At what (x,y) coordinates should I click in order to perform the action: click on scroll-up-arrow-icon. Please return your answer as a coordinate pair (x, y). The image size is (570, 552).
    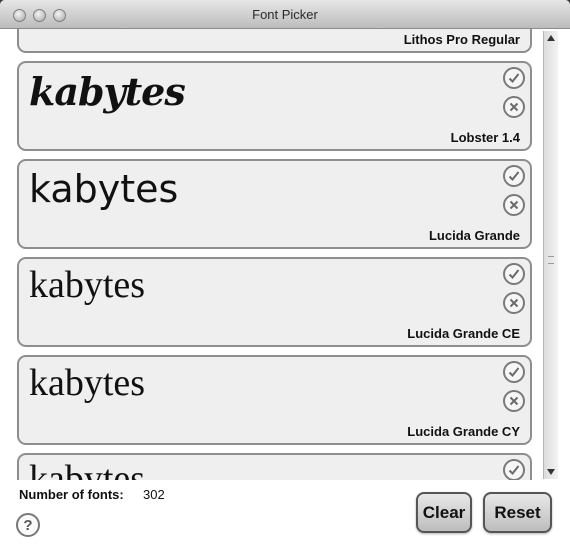
    Looking at the image, I should click on (551, 38).